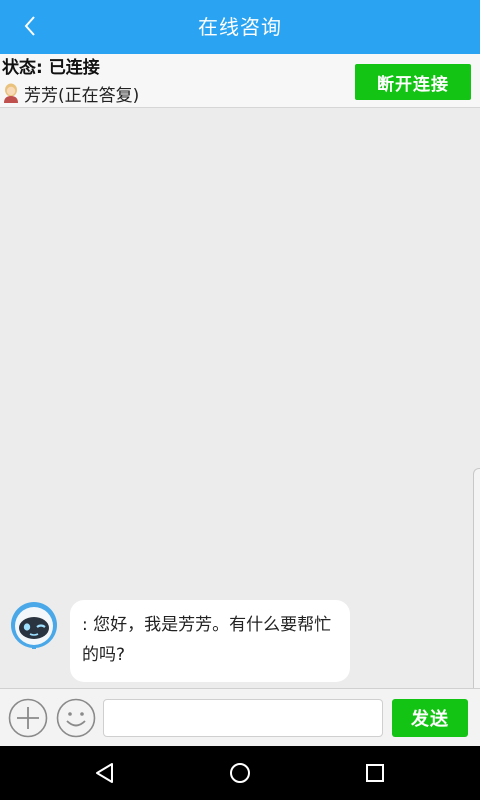  I want to click on system-home-button, so click(240, 773).